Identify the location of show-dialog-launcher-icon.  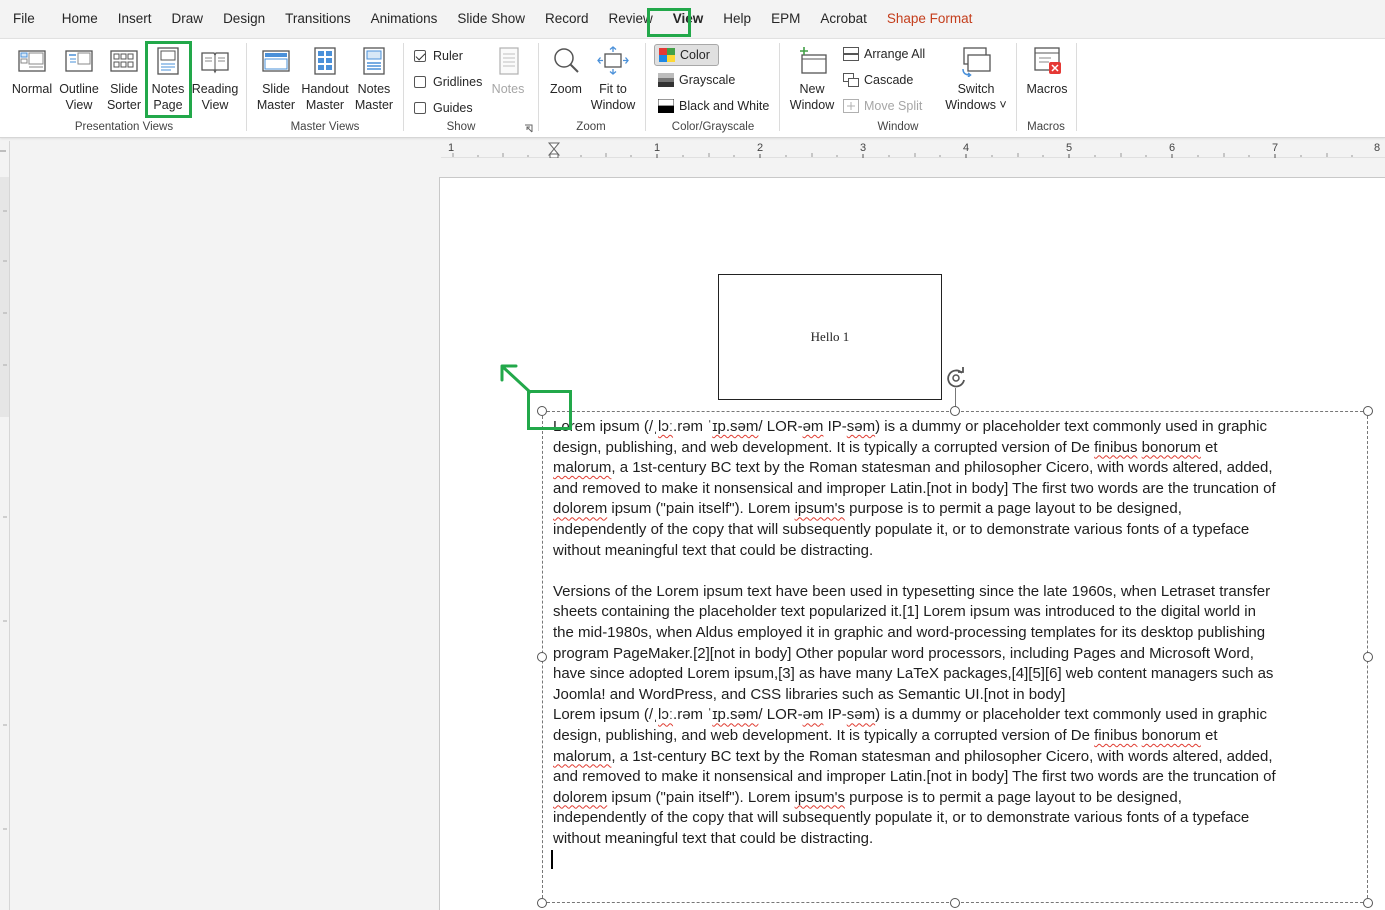
(528, 128).